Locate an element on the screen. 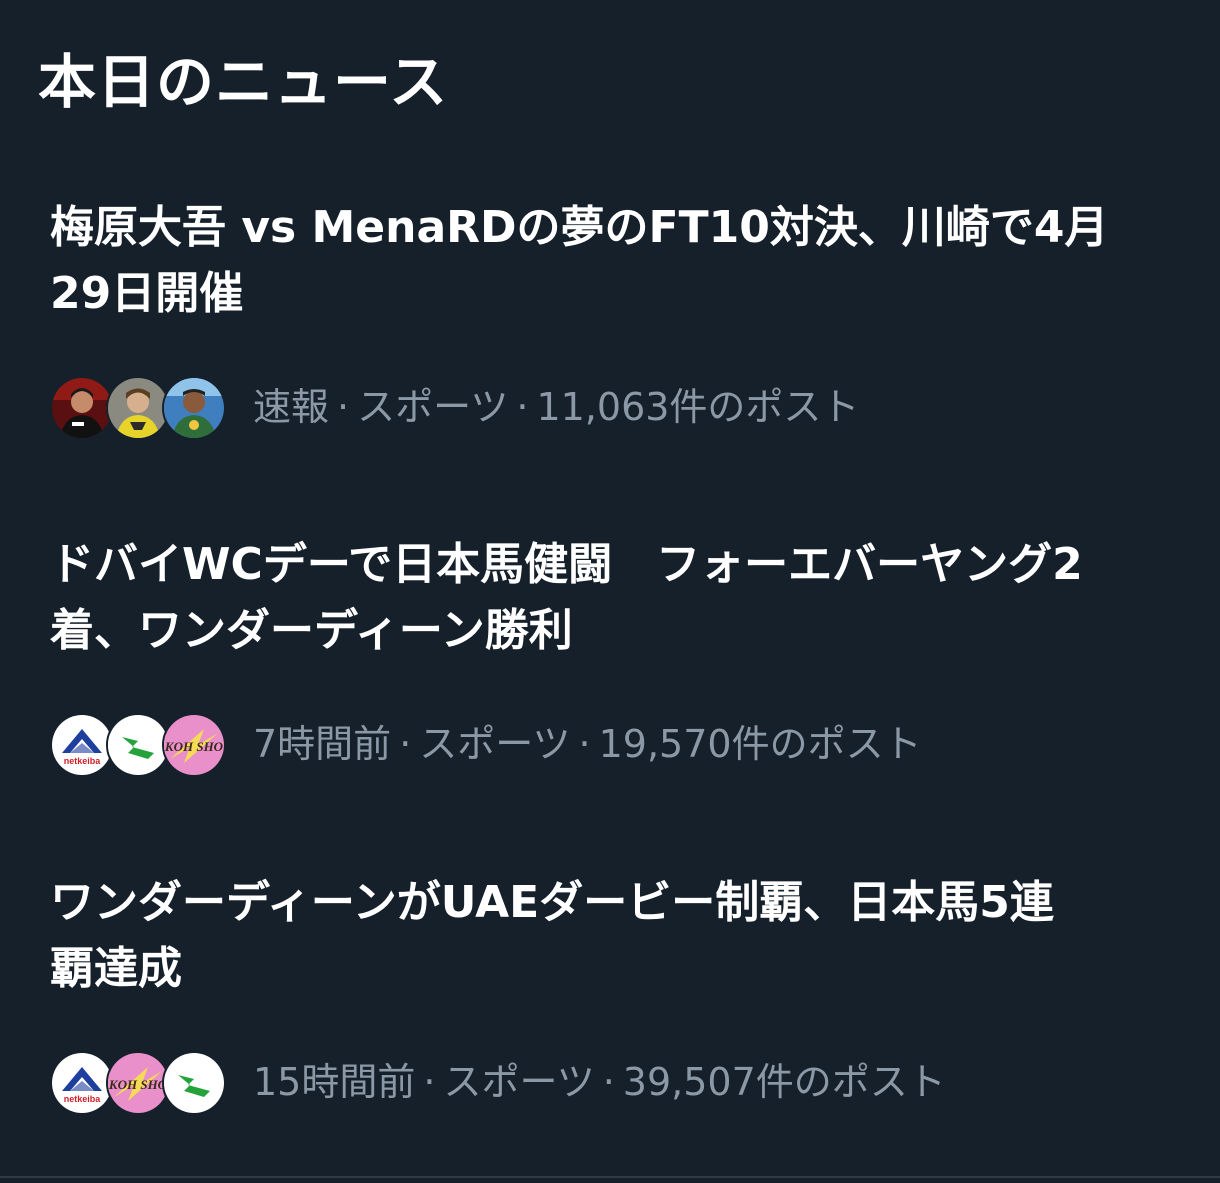 The width and height of the screenshot is (1220, 1183). headline-line: ワンダーディーンがUAEダービー制覇、日本馬5連 is located at coordinates (552, 902).